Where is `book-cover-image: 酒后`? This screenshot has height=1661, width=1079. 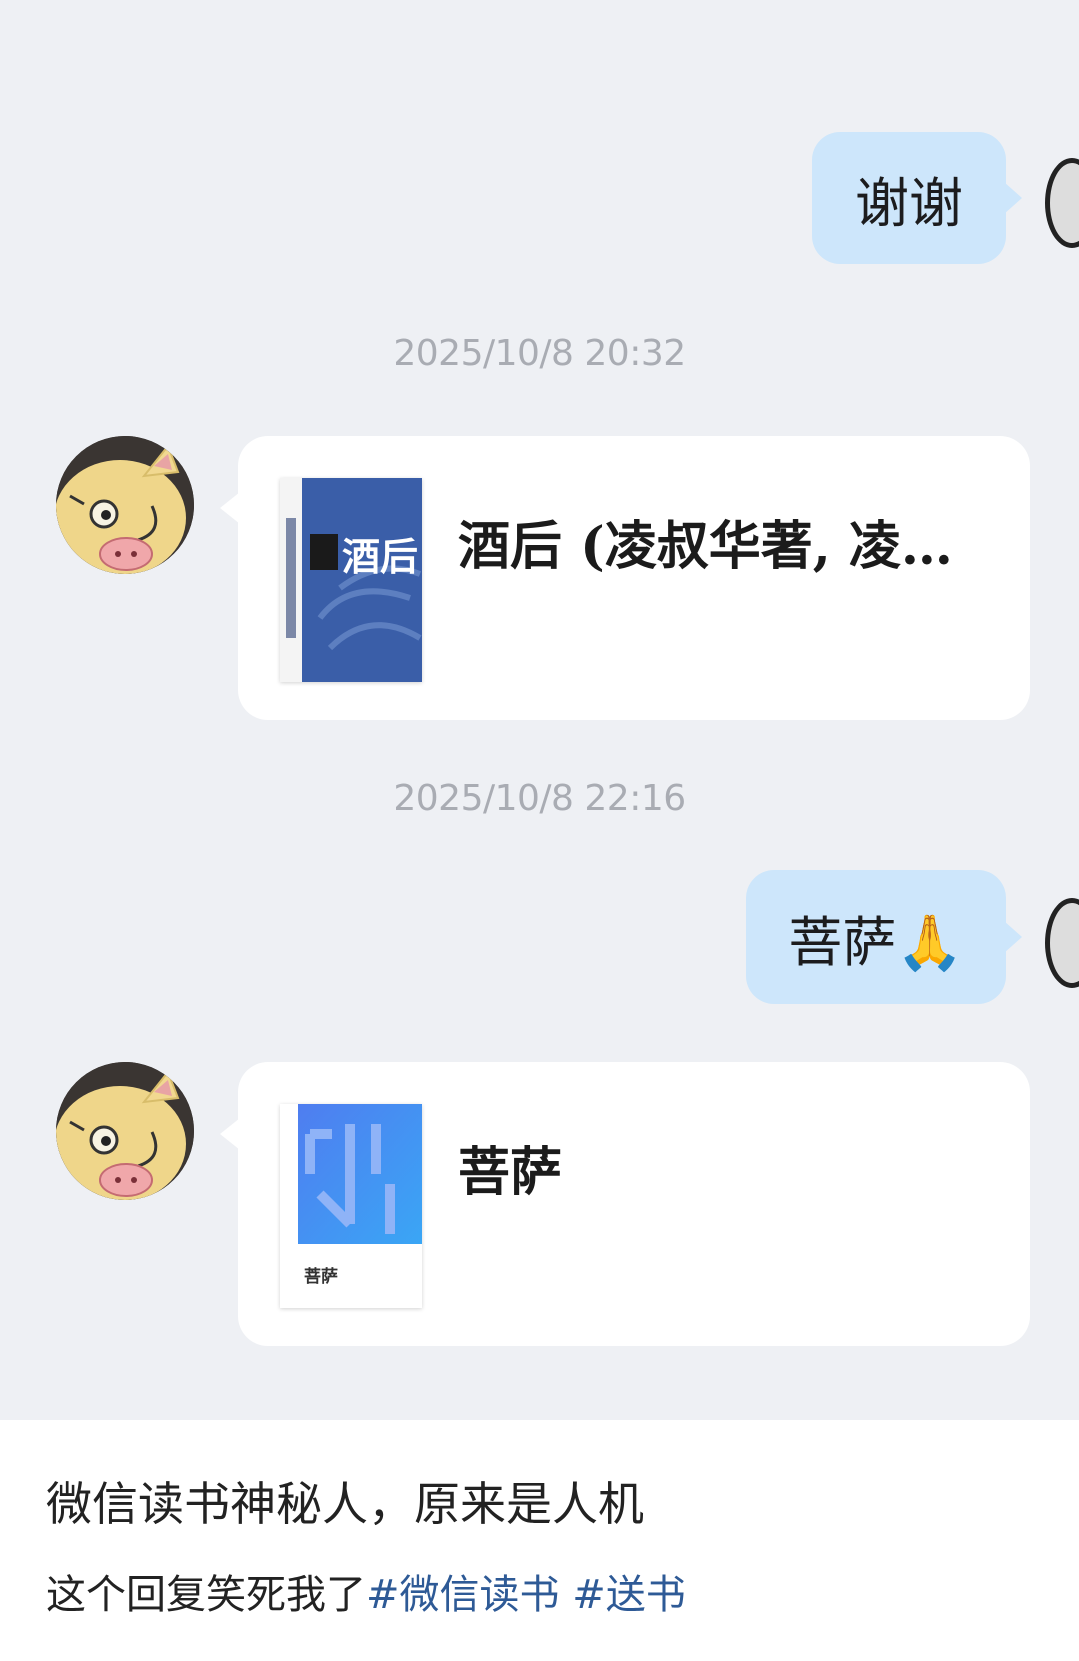 book-cover-image: 酒后 is located at coordinates (351, 580).